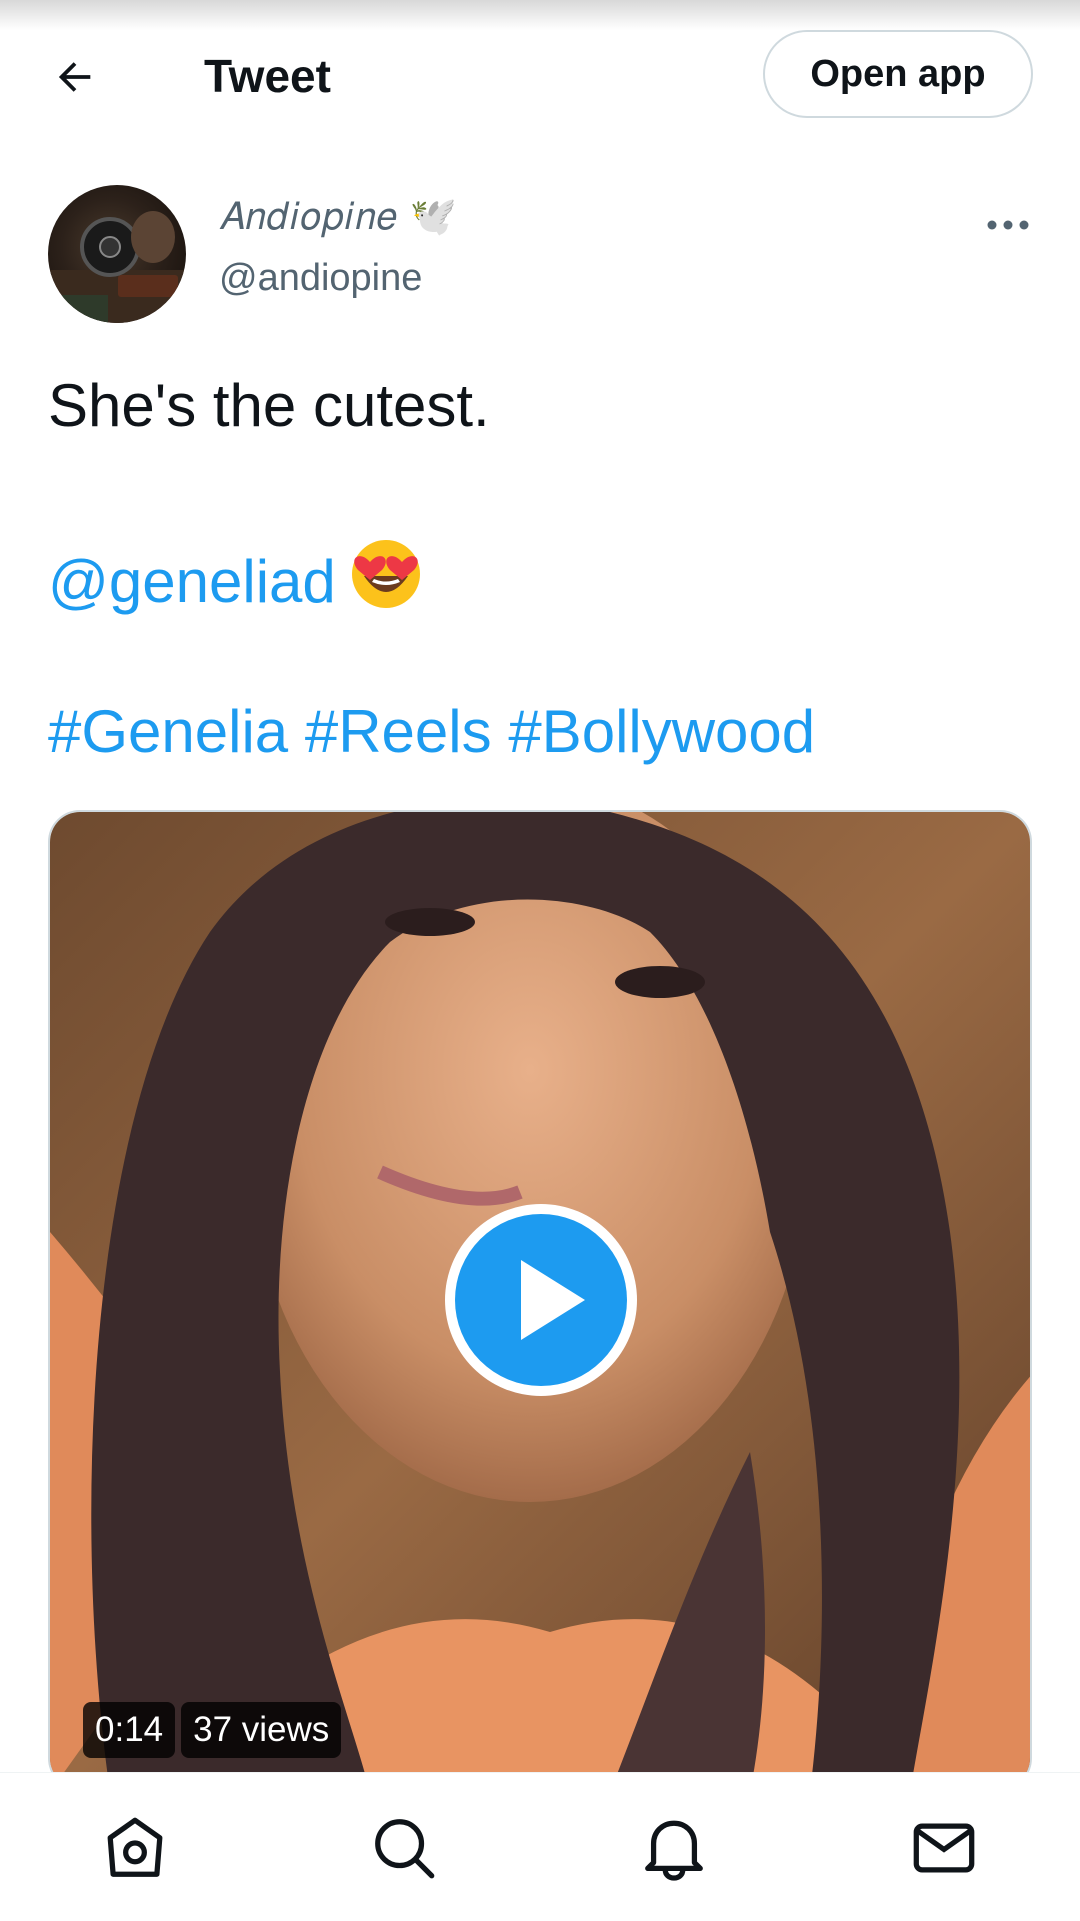 The image size is (1080, 1921). What do you see at coordinates (540, 15) in the screenshot?
I see `status-bar-shade` at bounding box center [540, 15].